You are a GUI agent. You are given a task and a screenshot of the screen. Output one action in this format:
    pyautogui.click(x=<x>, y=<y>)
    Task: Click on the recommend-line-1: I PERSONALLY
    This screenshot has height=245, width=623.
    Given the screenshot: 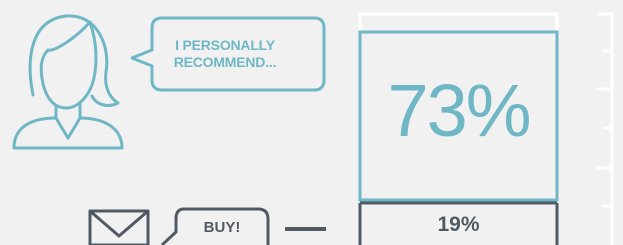 What is the action you would take?
    pyautogui.click(x=225, y=45)
    